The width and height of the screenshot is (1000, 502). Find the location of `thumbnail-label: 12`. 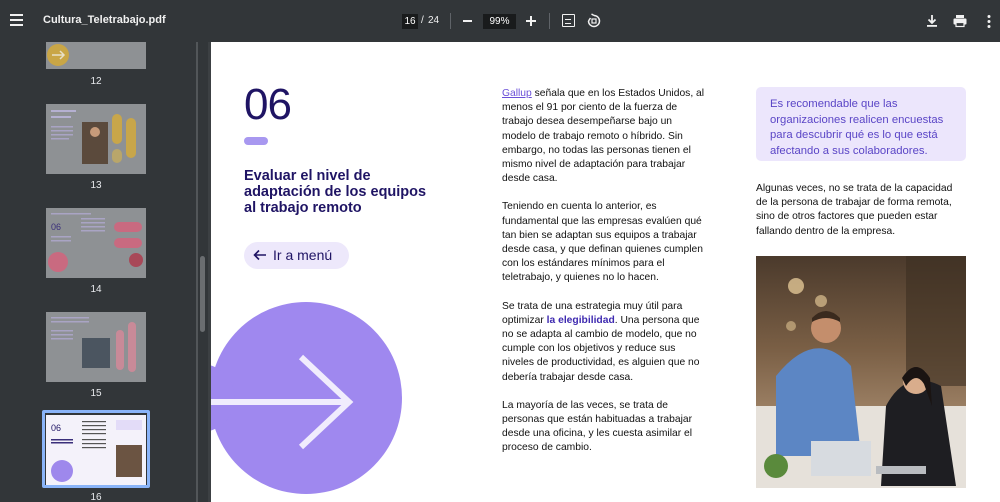

thumbnail-label: 12 is located at coordinates (96, 81).